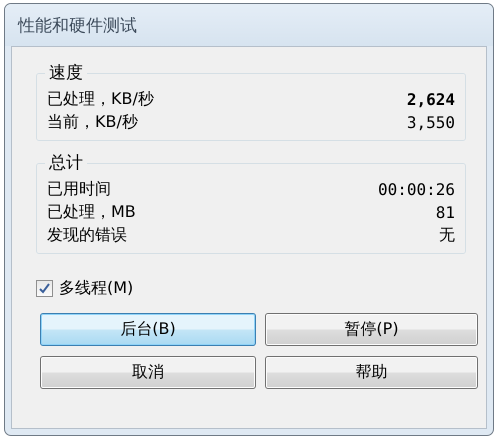  What do you see at coordinates (148, 329) in the screenshot?
I see `dialog-button: 后台(B)` at bounding box center [148, 329].